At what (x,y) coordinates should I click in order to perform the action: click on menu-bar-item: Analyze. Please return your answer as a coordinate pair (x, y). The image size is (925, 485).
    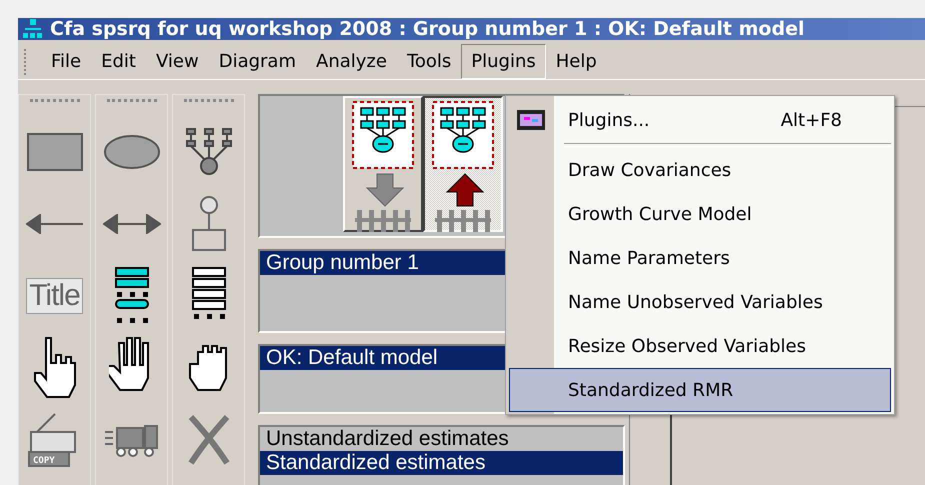
    Looking at the image, I should click on (351, 61).